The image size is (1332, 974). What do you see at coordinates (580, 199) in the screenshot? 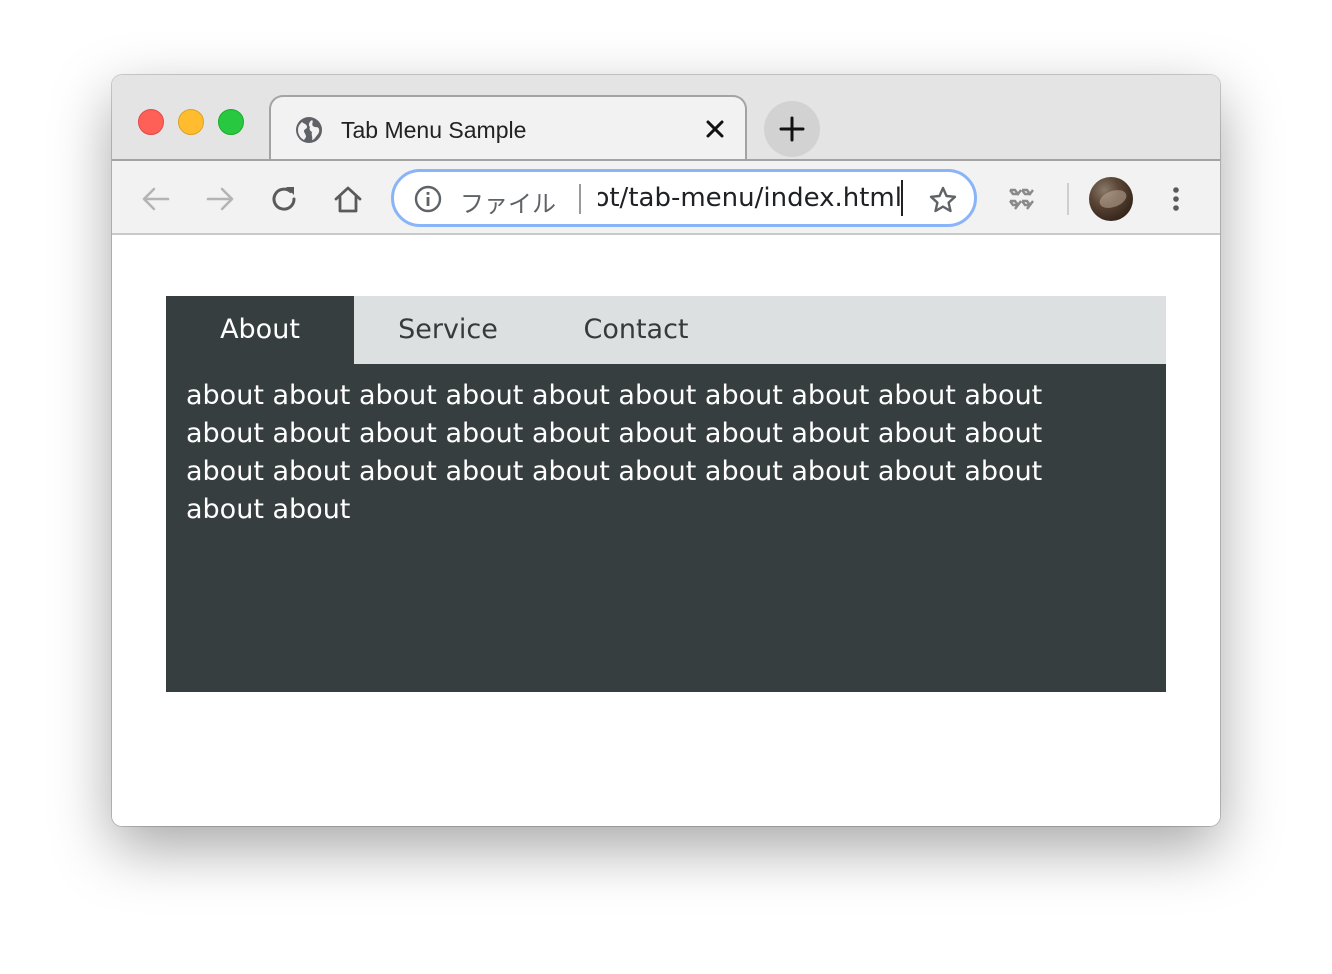
I see `url-separator` at bounding box center [580, 199].